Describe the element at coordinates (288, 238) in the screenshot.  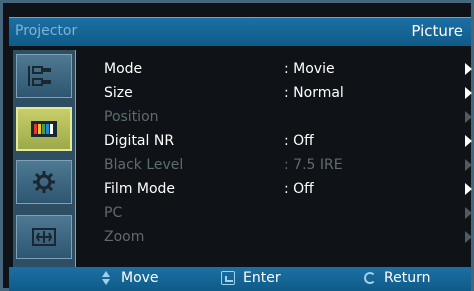
I see `menu-row-zoom: Zoom` at that location.